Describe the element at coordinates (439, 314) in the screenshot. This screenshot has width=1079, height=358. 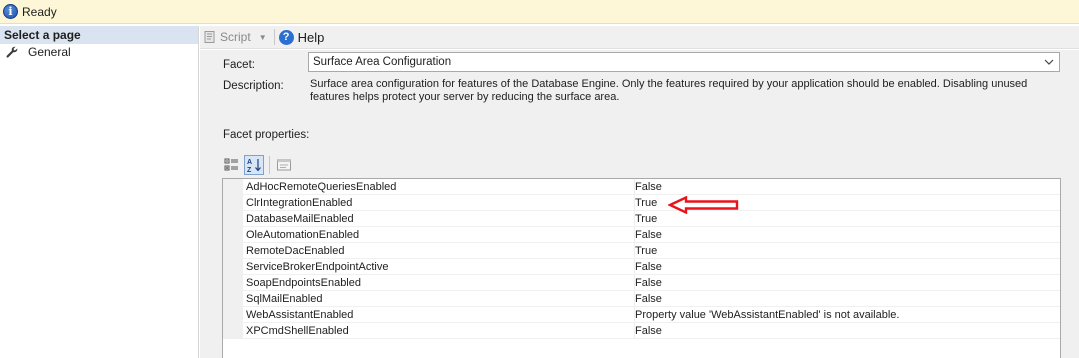
I see `property-name: WebAssistantEnabled` at that location.